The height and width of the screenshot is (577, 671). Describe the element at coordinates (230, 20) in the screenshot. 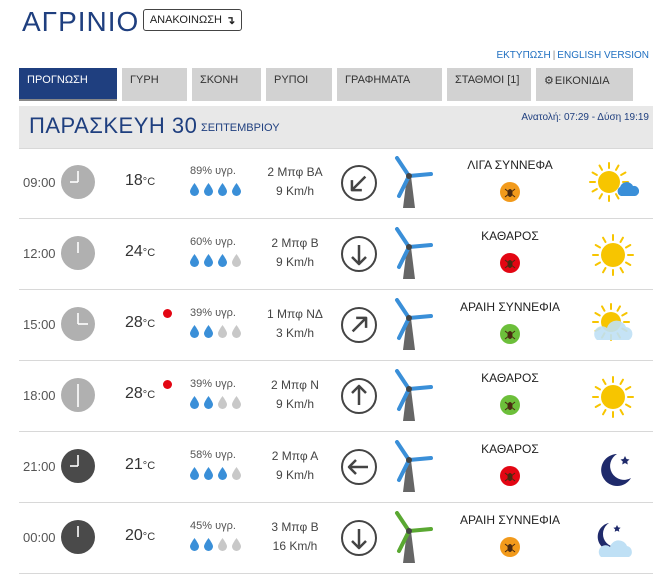

I see `arrow-down-icon: ↴` at that location.